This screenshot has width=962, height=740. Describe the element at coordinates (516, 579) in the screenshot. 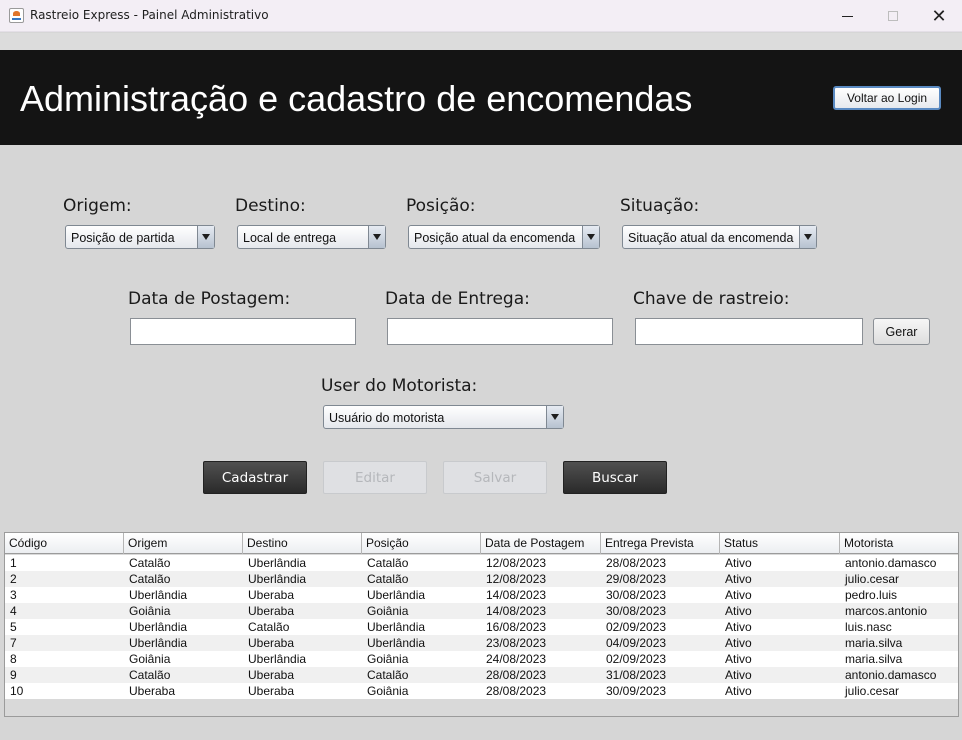

I see `cell-data-postagem: 12/08/2023` at that location.